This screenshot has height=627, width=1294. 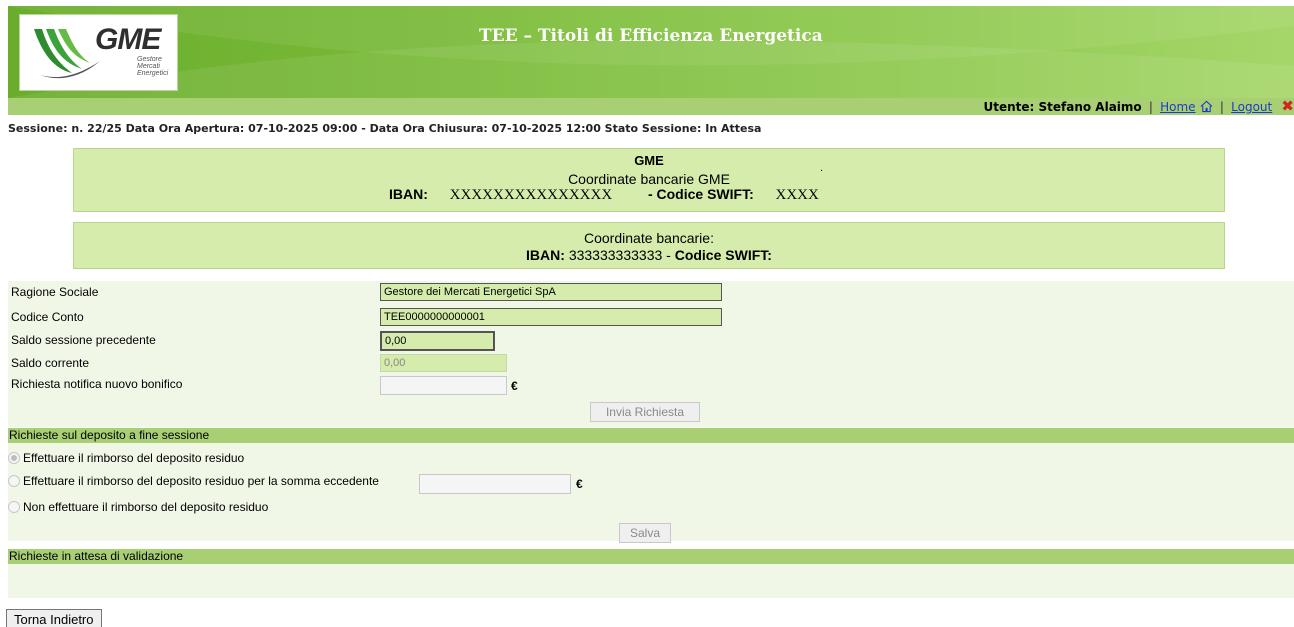 I want to click on deposito-section-header: Richieste sul deposito a fine sessione, so click(x=651, y=435).